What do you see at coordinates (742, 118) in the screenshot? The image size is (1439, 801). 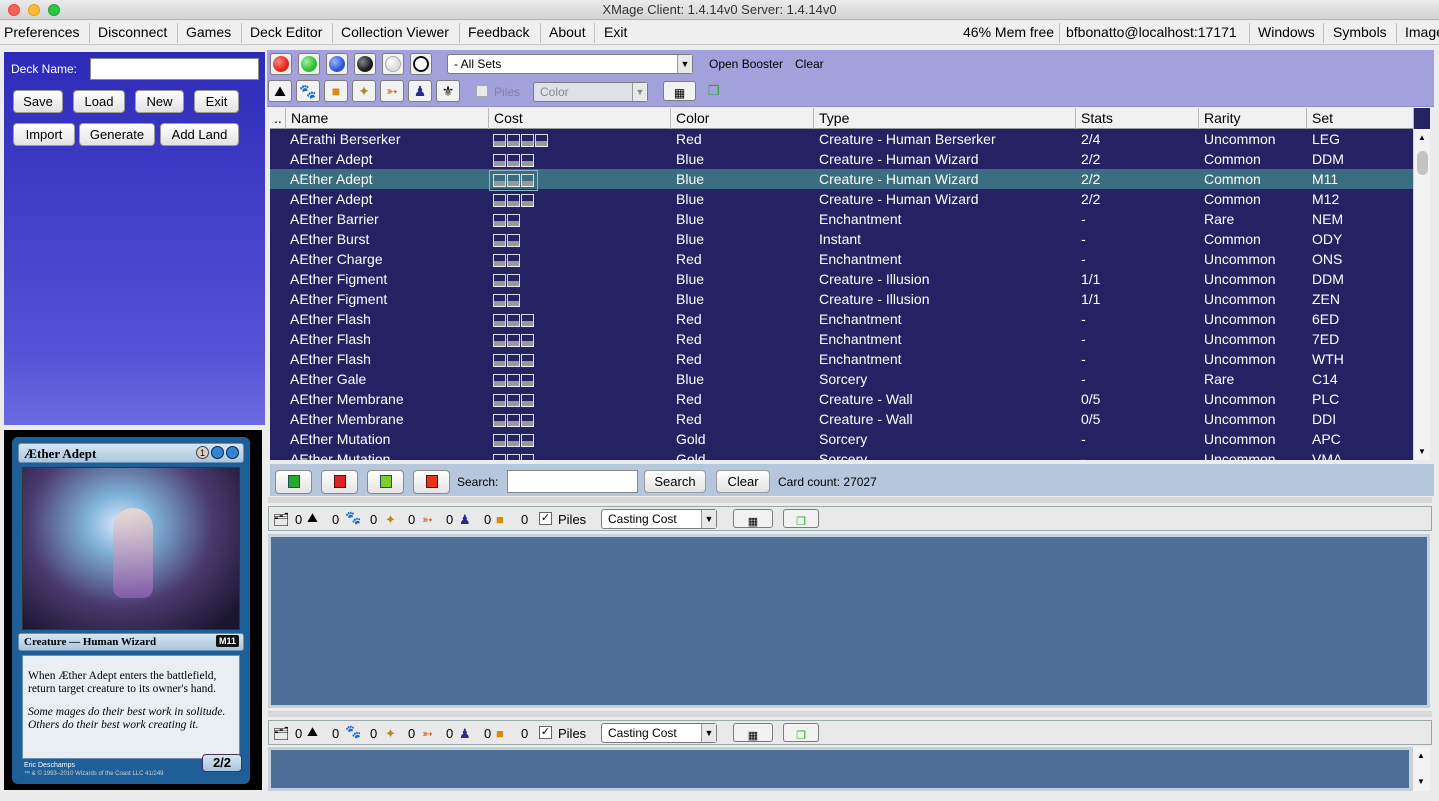 I see `column-header-color: Color` at bounding box center [742, 118].